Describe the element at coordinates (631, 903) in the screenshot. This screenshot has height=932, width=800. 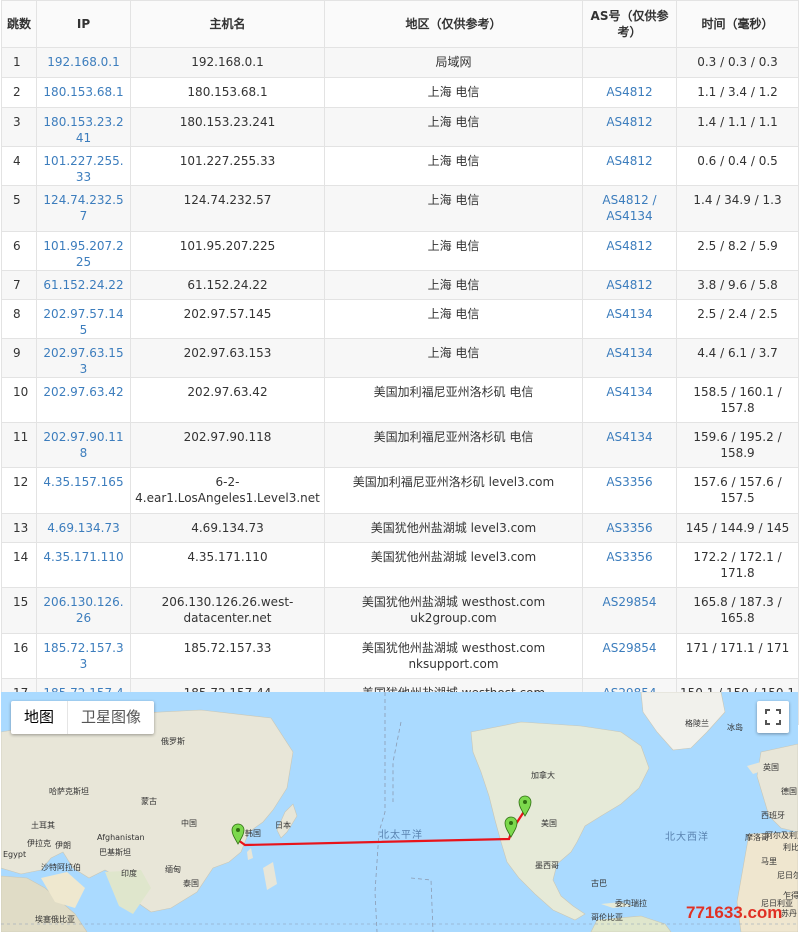
I see `label-venezuela: 委内瑞拉` at that location.